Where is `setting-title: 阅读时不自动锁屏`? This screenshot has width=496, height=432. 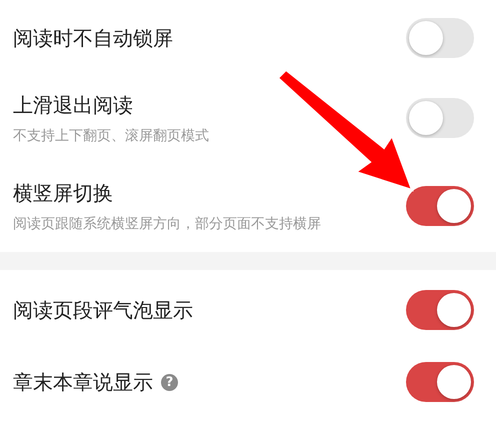 setting-title: 阅读时不自动锁屏 is located at coordinates (93, 38).